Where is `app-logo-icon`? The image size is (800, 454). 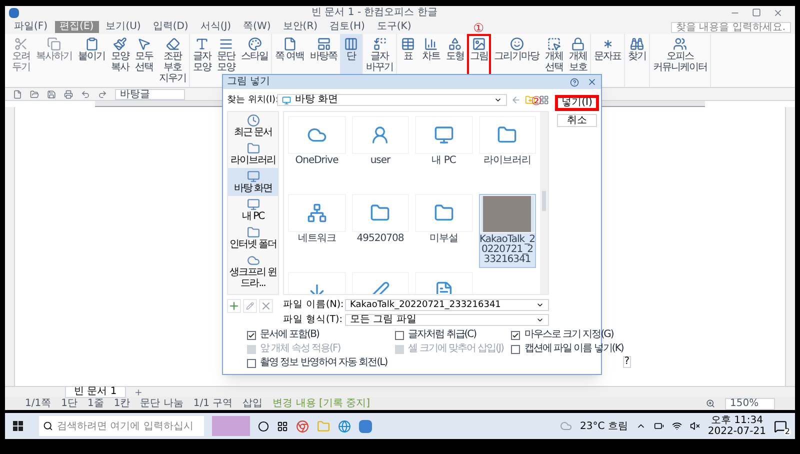 app-logo-icon is located at coordinates (14, 13).